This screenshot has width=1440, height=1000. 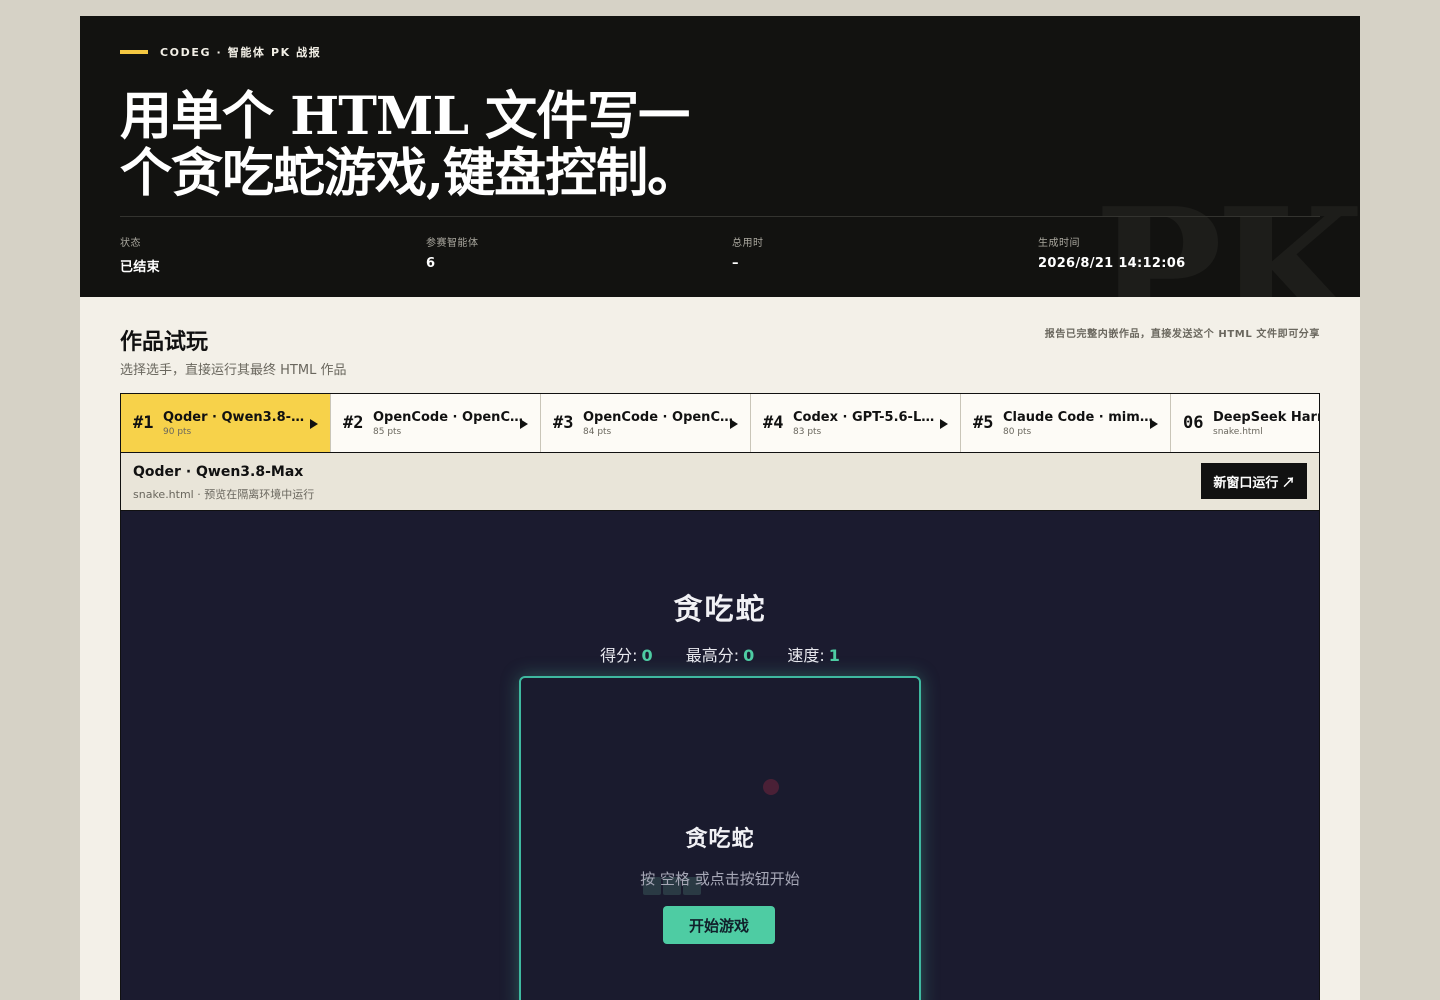 I want to click on score-stat: 得分: 0, so click(x=626, y=654).